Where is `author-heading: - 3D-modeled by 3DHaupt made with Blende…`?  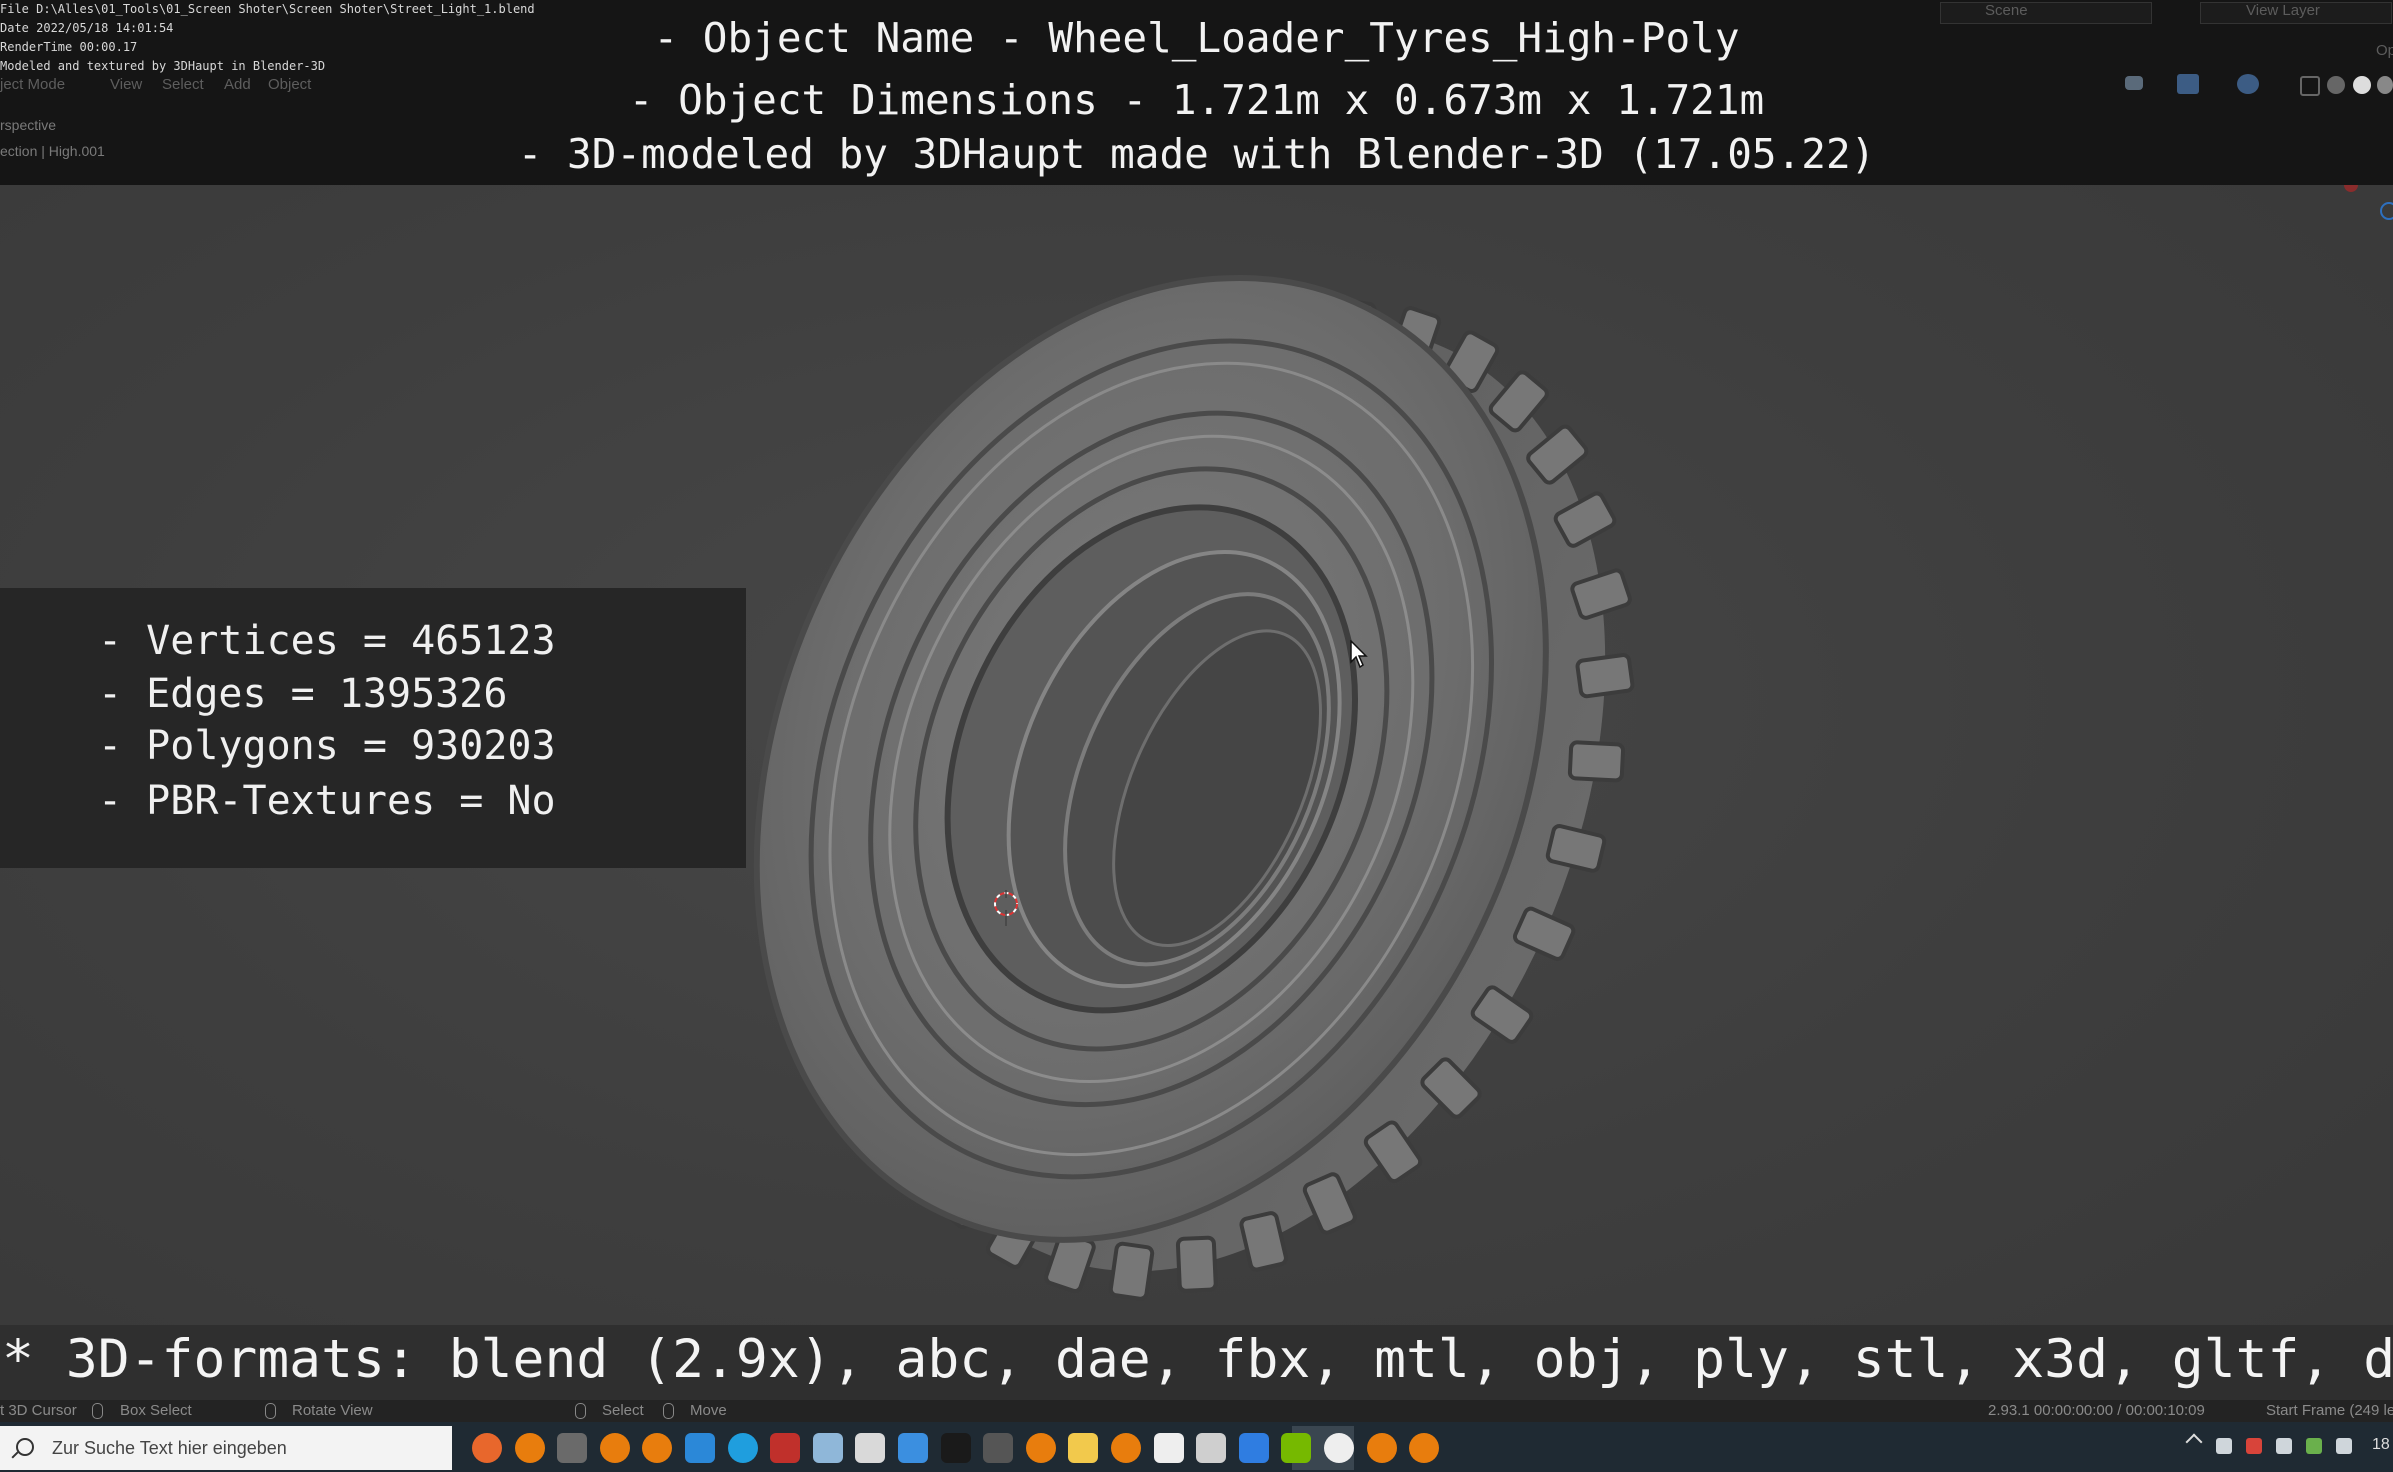 author-heading: - 3D-modeled by 3DHaupt made with Blende… is located at coordinates (1196, 154).